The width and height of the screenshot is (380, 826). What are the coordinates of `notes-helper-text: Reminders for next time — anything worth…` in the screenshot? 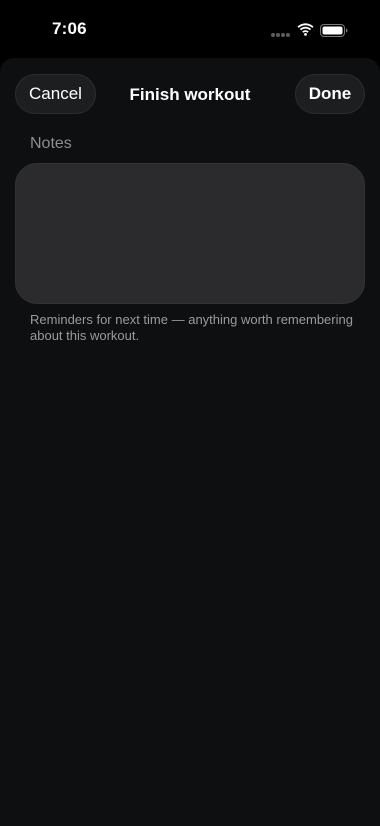 It's located at (191, 327).